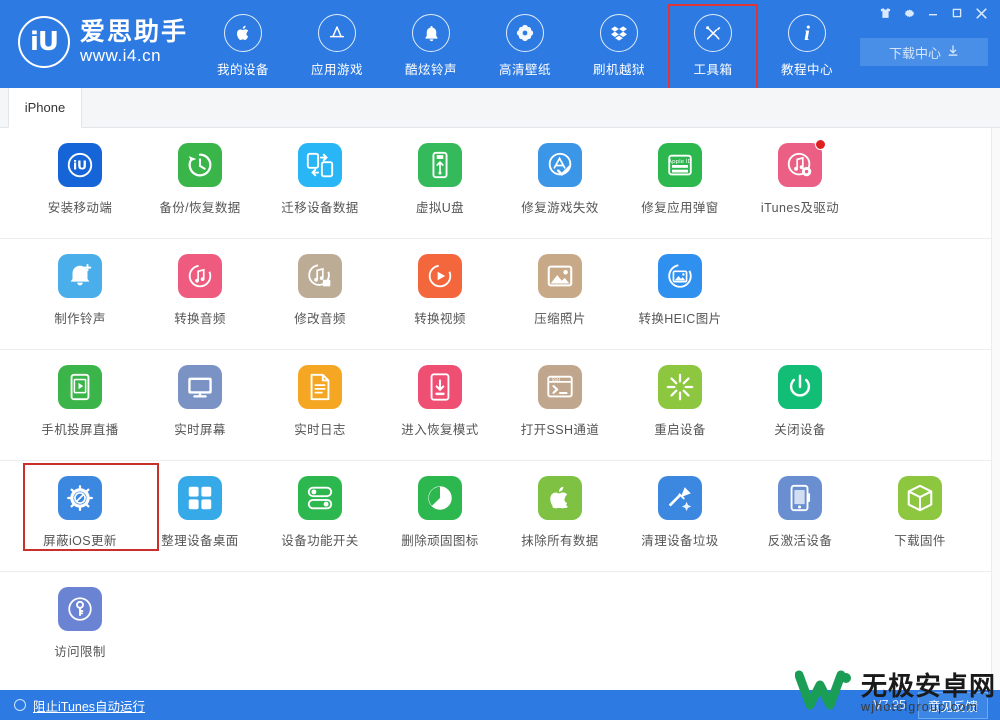 The image size is (1000, 720). What do you see at coordinates (957, 13) in the screenshot?
I see `maximize-icon` at bounding box center [957, 13].